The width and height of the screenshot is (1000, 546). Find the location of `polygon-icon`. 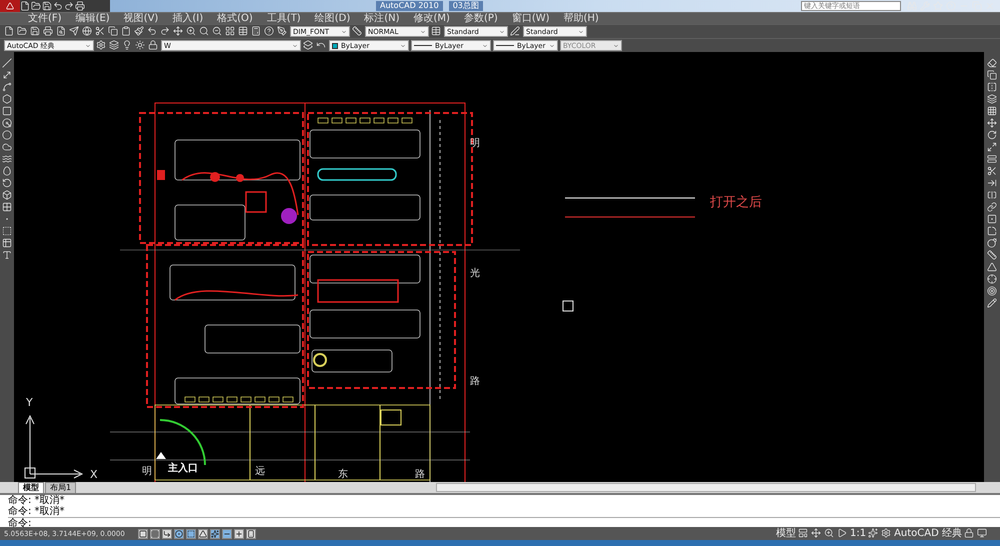

polygon-icon is located at coordinates (7, 99).